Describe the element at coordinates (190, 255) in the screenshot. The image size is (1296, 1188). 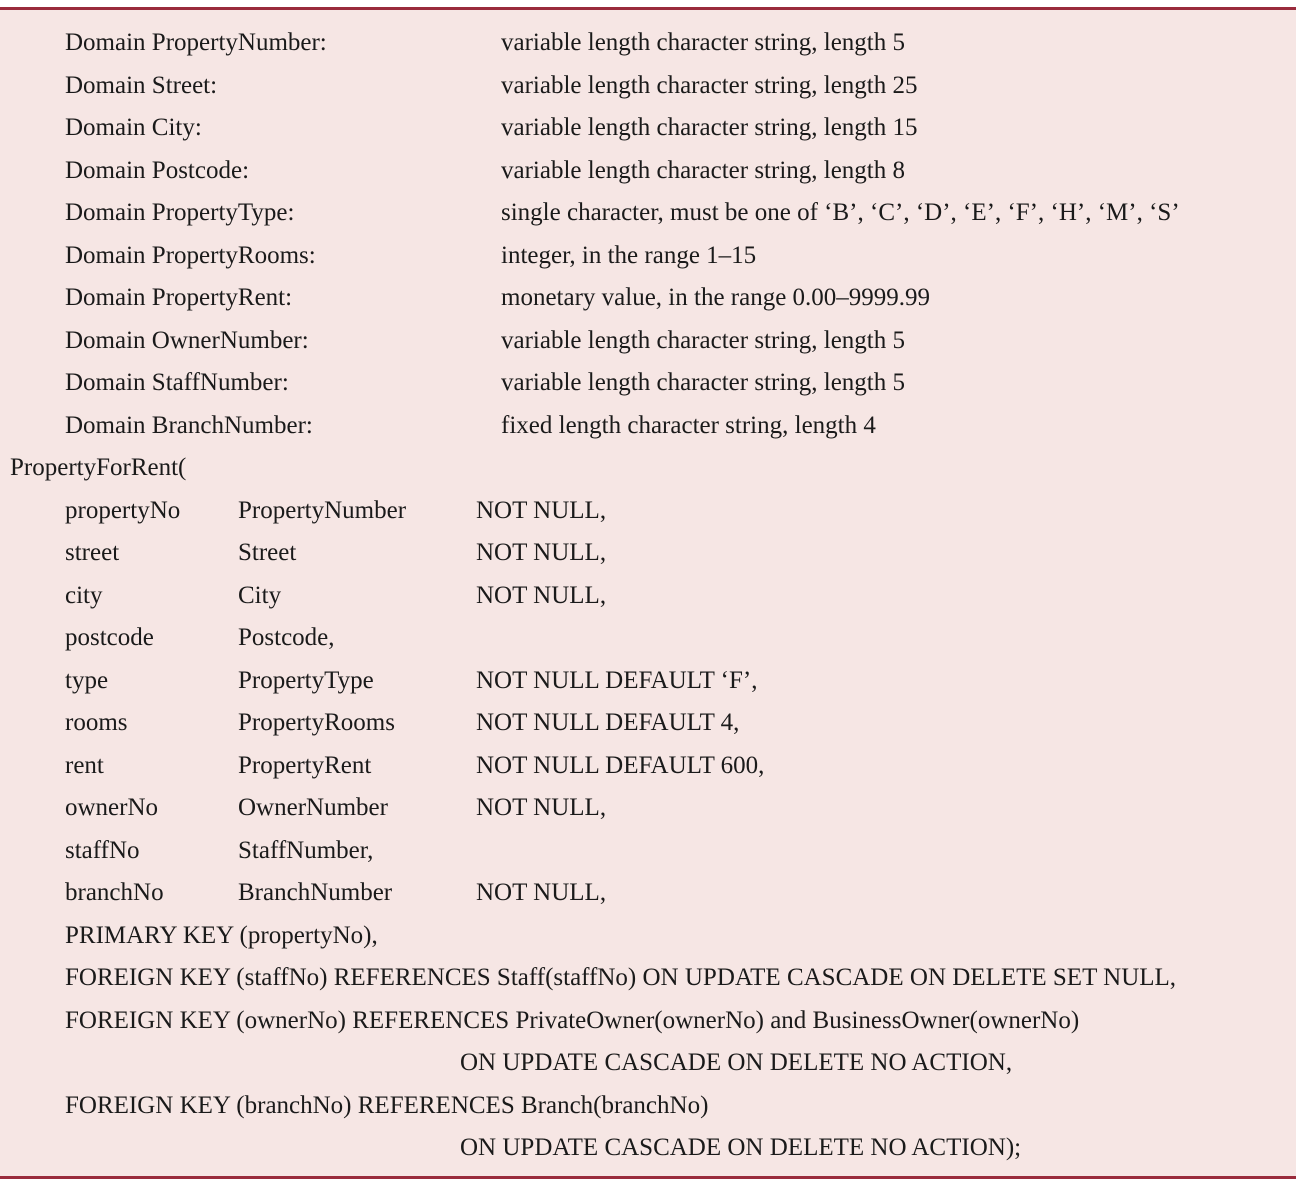
I see `domain-name: Domain PropertyRooms:` at that location.